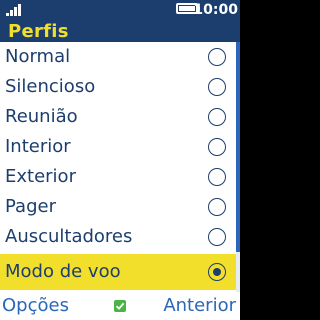  I want to click on profile-label: Interior, so click(38, 146).